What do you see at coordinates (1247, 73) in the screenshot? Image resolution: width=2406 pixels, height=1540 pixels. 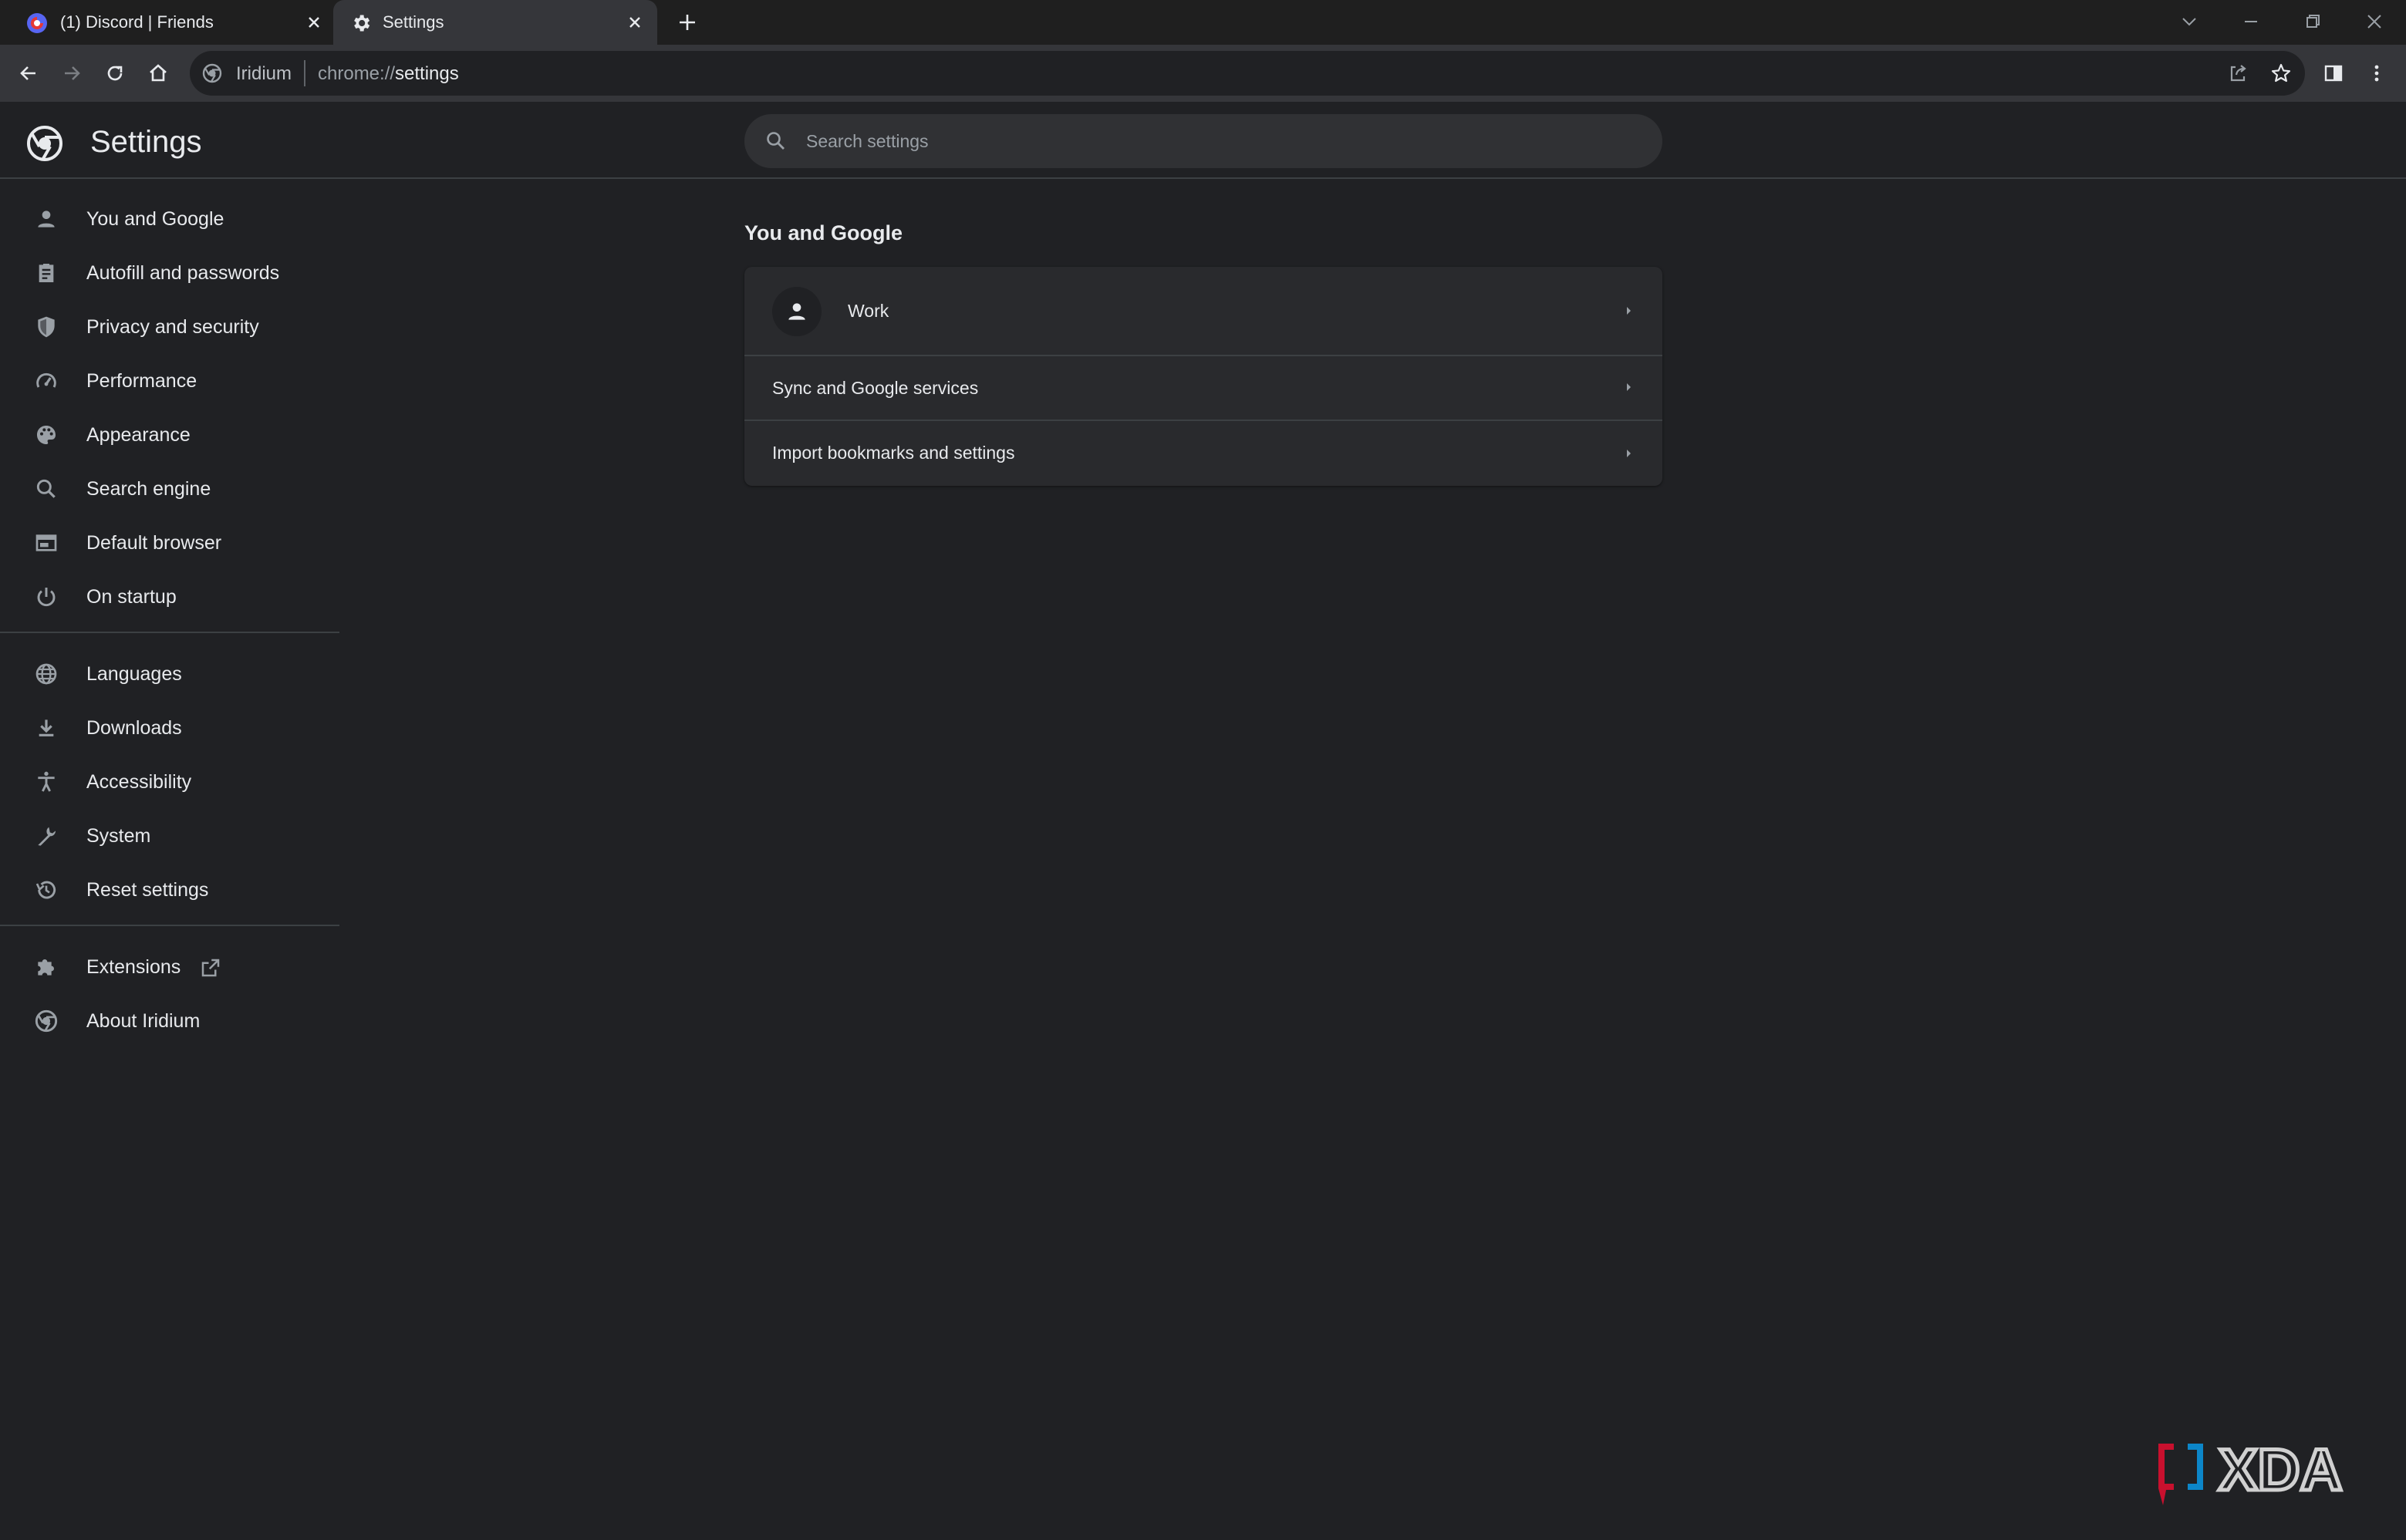 I see `address-bar: Iridium chrome://settings` at bounding box center [1247, 73].